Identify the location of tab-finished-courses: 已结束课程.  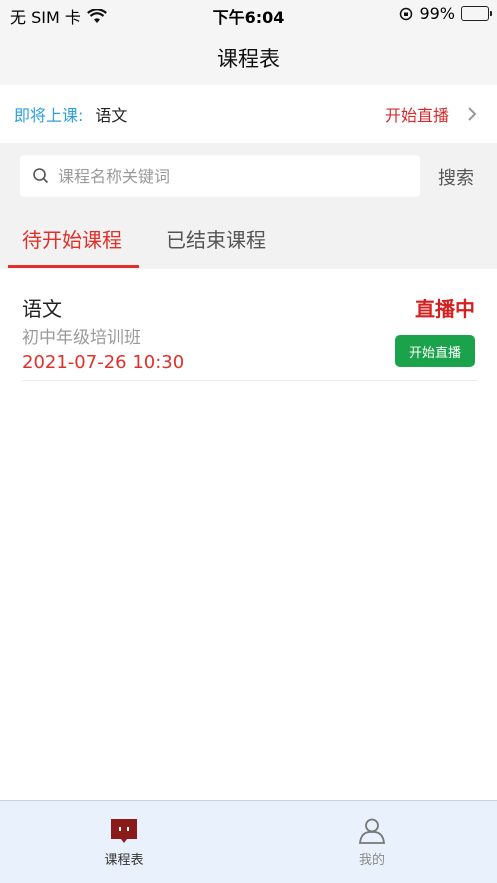
(216, 238).